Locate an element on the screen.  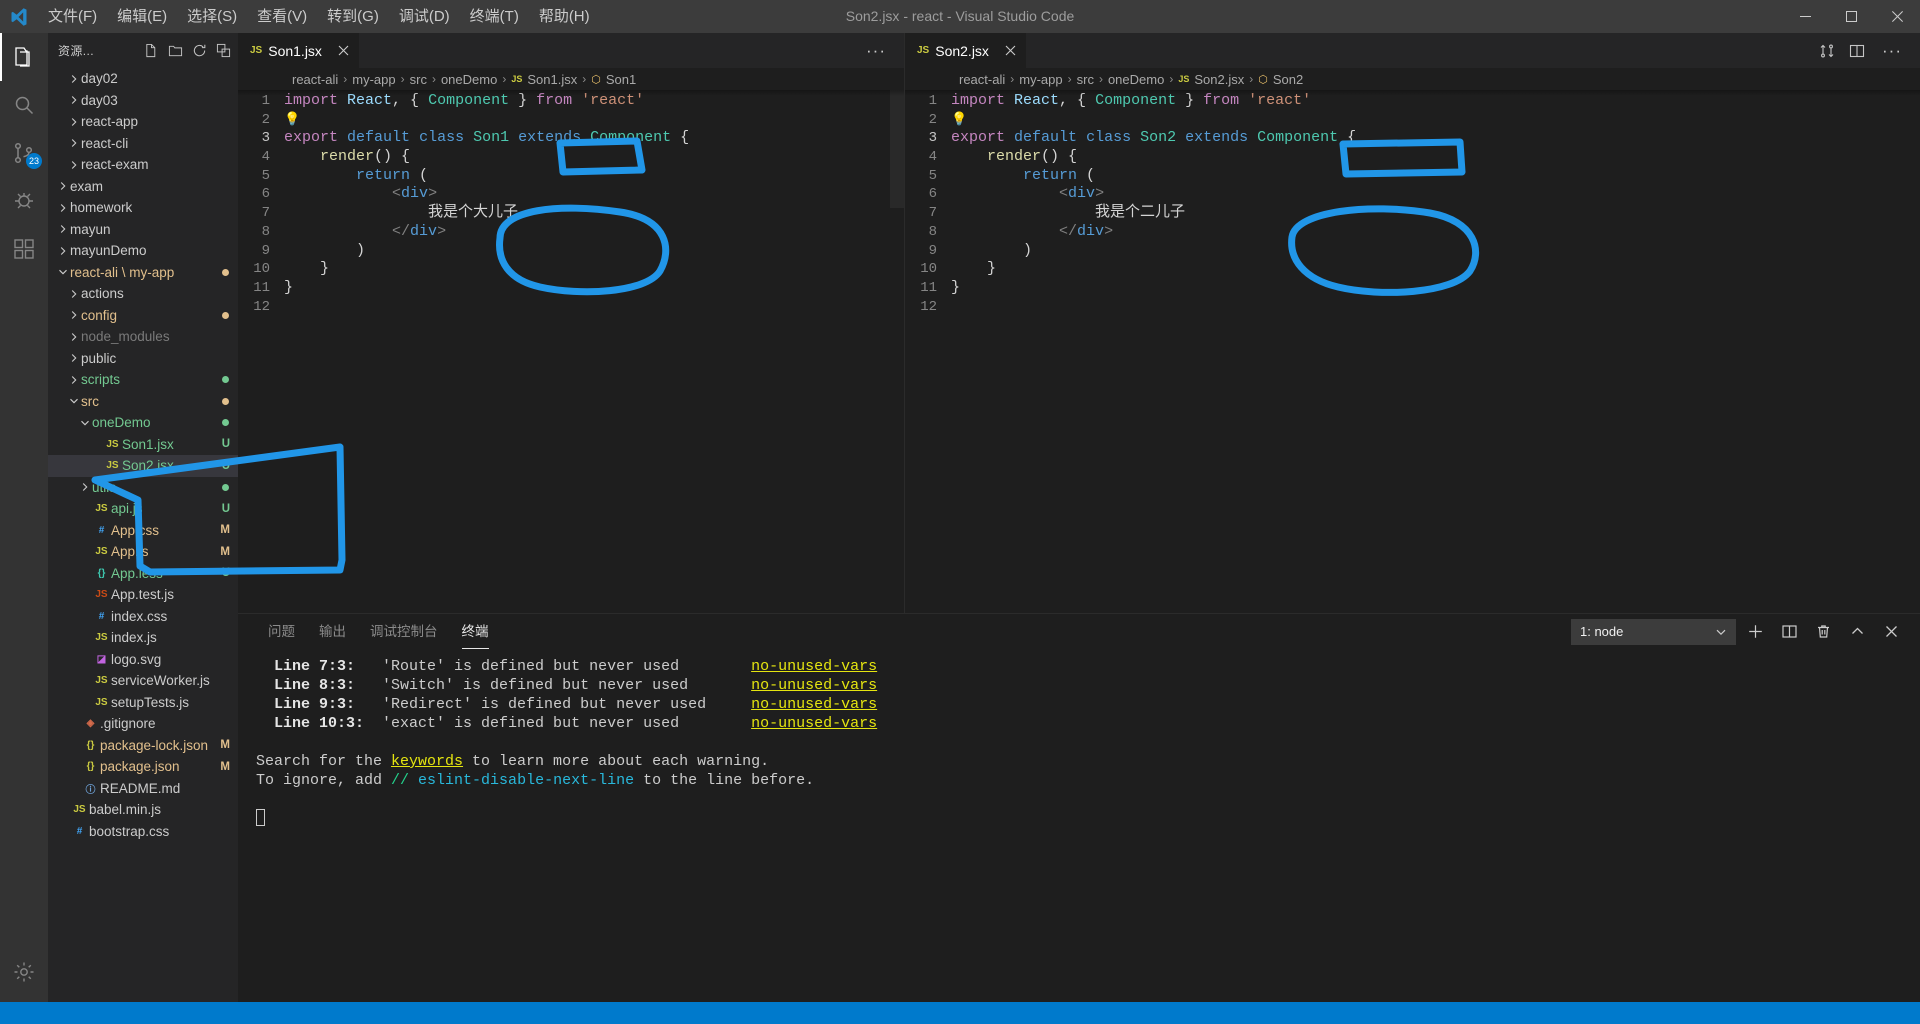
tree-row-son1.jsx: JS Son1.jsx U is located at coordinates (143, 445).